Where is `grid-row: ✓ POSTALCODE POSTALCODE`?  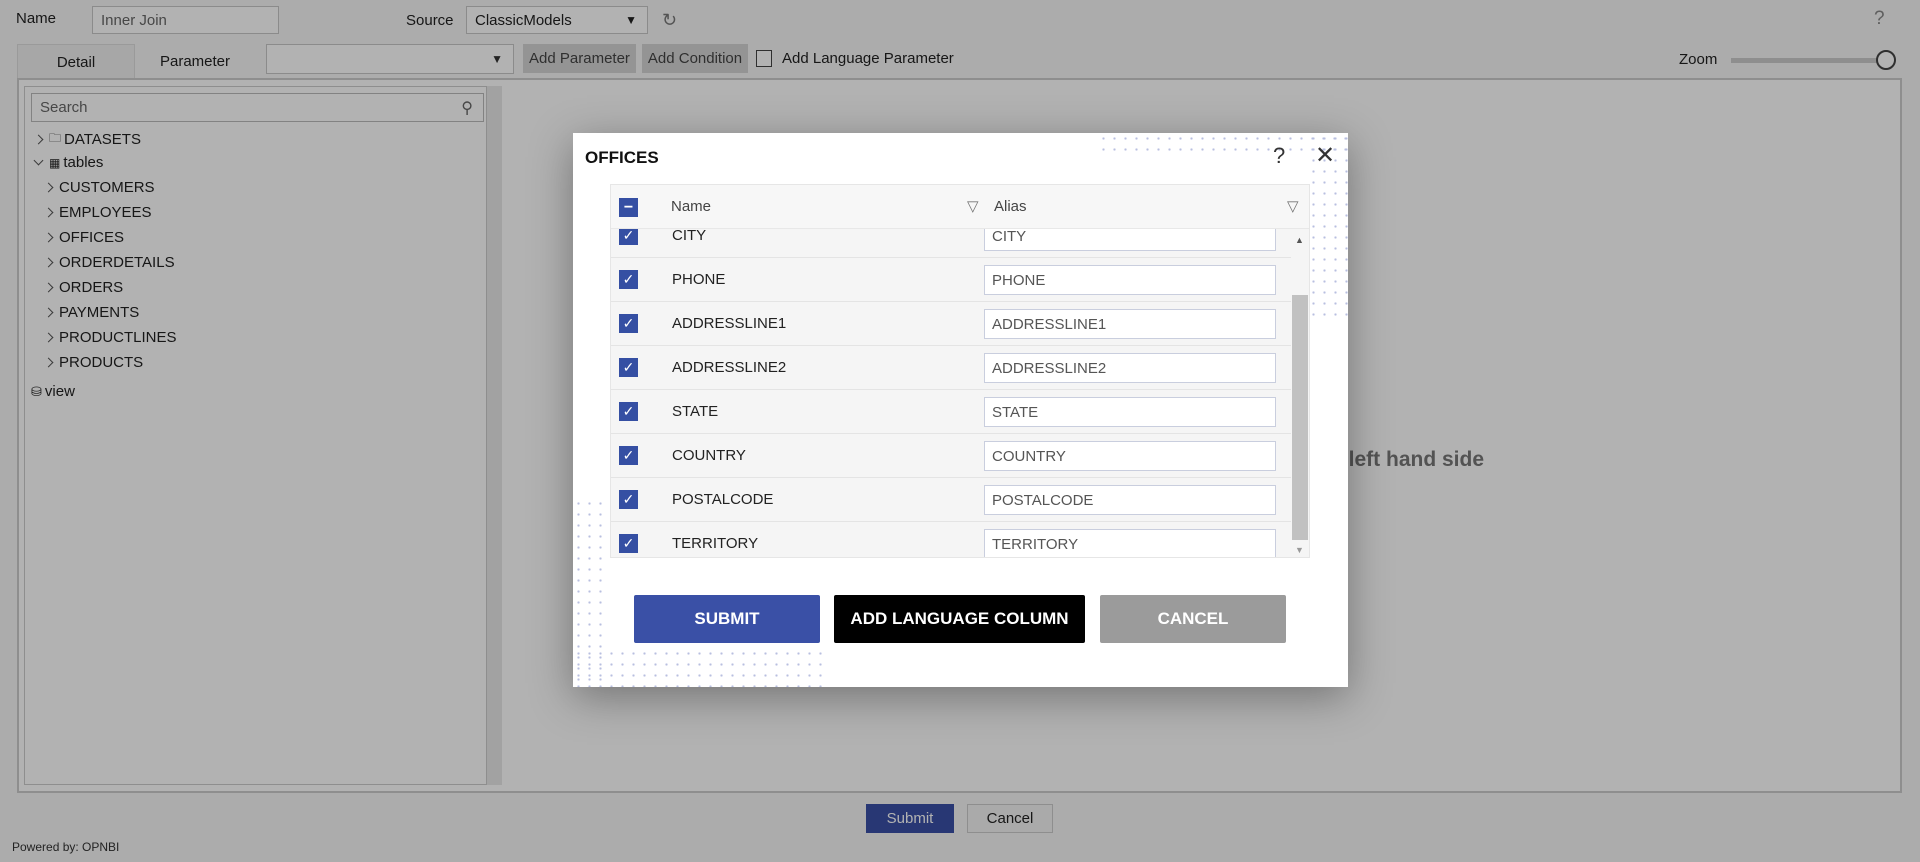
grid-row: ✓ POSTALCODE POSTALCODE is located at coordinates (951, 500).